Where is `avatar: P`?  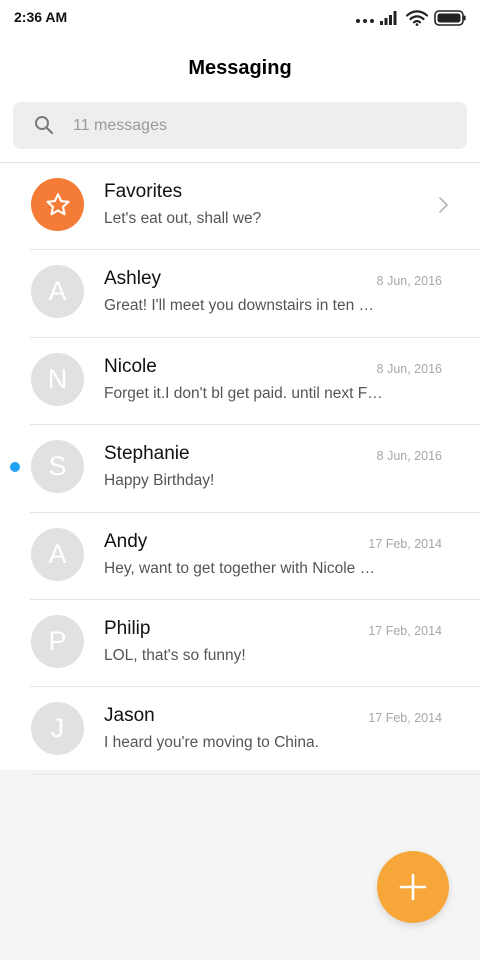
avatar: P is located at coordinates (57, 641).